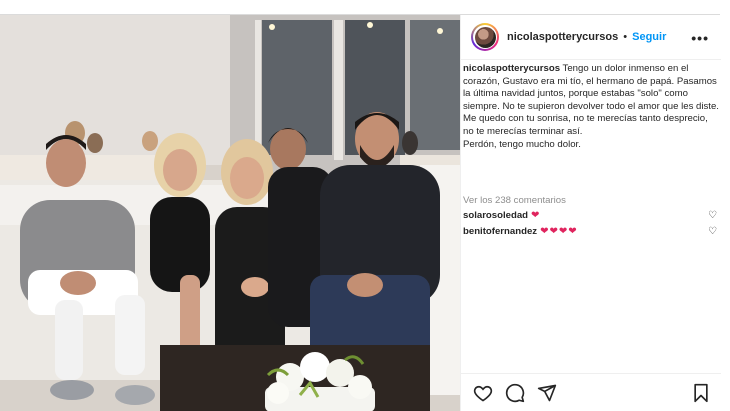  What do you see at coordinates (591, 231) in the screenshot?
I see `comment-item: benitofernandez ❤❤❤❤ ♡` at bounding box center [591, 231].